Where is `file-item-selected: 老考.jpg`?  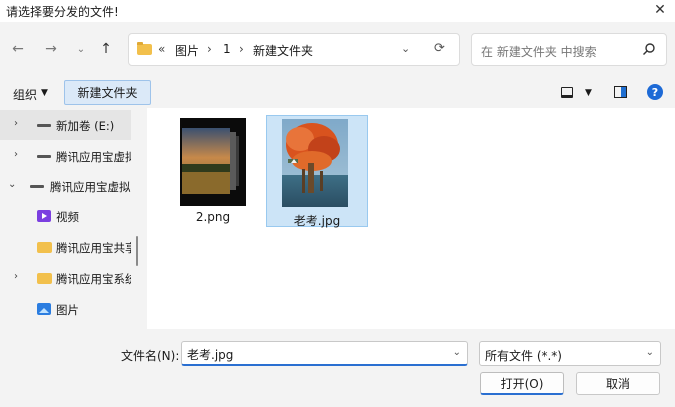 file-item-selected: 老考.jpg is located at coordinates (317, 171).